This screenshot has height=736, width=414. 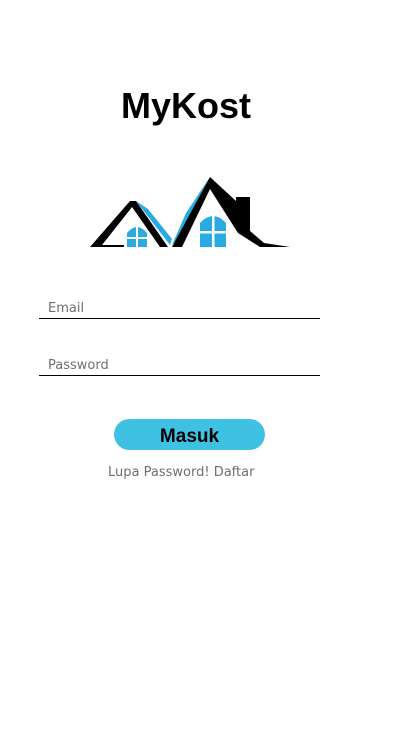 I want to click on app-title: MyKost, so click(x=185, y=105).